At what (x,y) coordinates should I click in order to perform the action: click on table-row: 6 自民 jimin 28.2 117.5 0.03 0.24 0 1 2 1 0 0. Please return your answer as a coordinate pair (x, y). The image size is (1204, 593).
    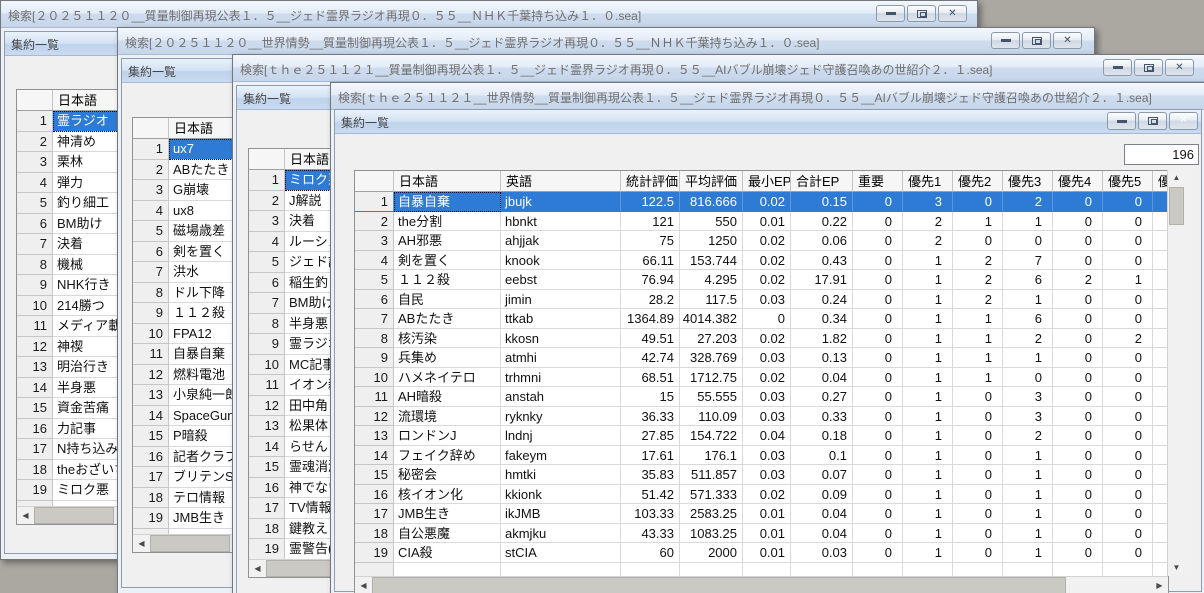
    Looking at the image, I should click on (761, 299).